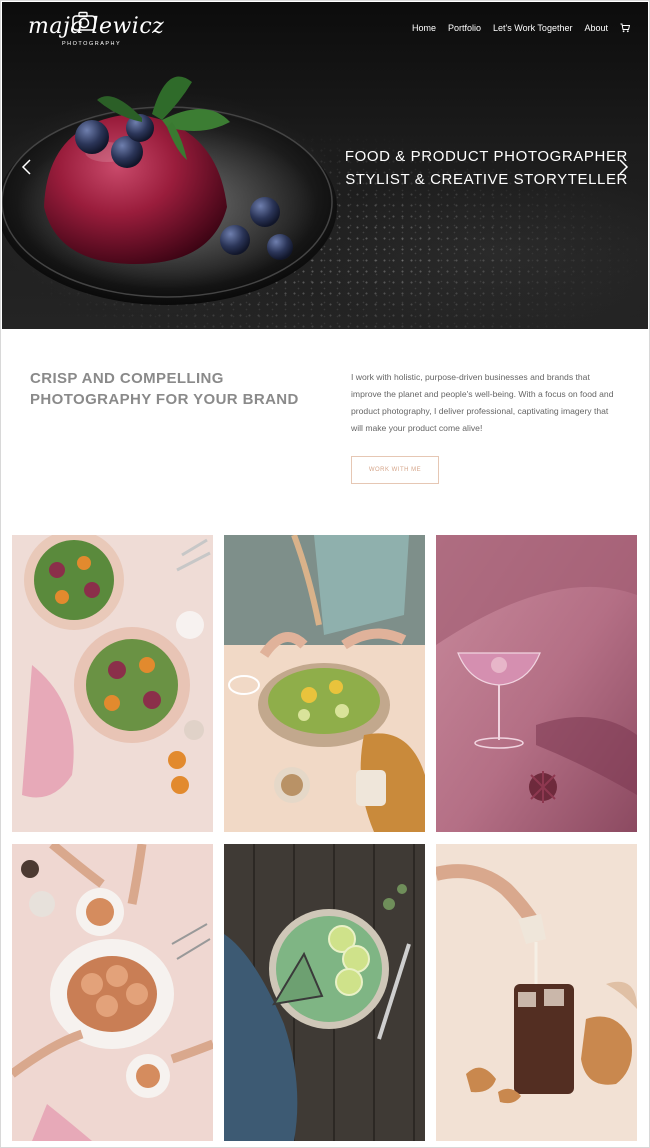  I want to click on nav-item-home: Home, so click(424, 28).